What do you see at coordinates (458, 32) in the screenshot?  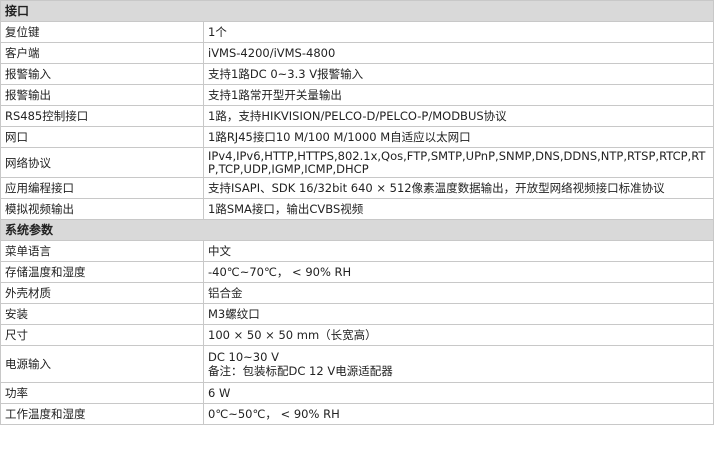 I see `row-value: 1个` at bounding box center [458, 32].